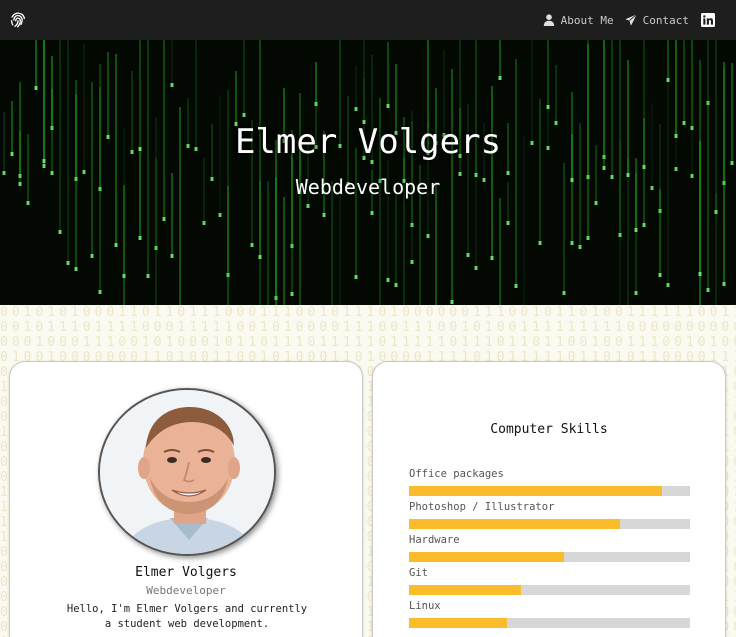  What do you see at coordinates (456, 474) in the screenshot?
I see `skill-label: Office packages` at bounding box center [456, 474].